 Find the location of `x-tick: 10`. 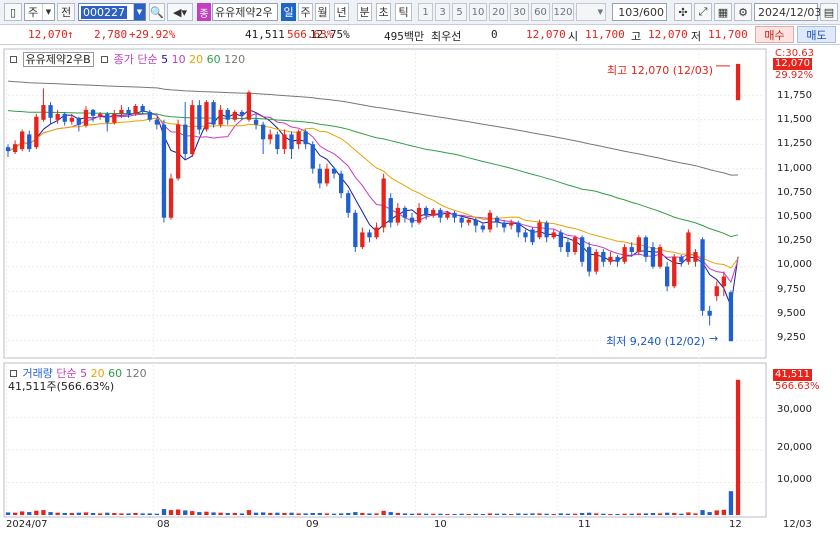

x-tick: 10 is located at coordinates (440, 524).